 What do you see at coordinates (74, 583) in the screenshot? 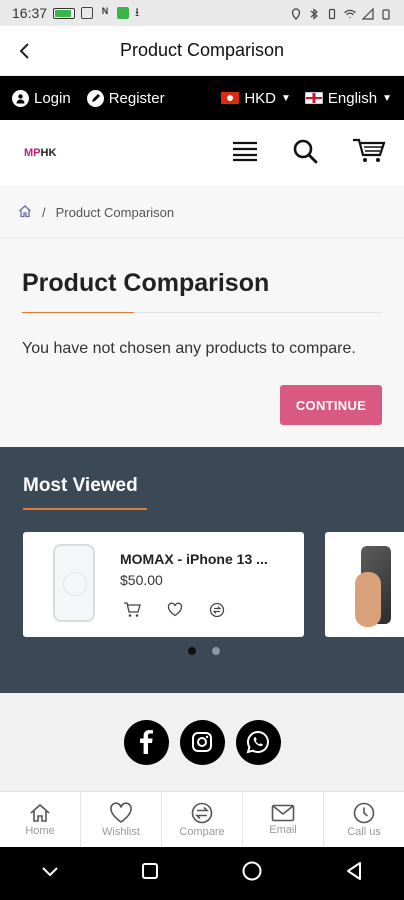
I see `product-image` at bounding box center [74, 583].